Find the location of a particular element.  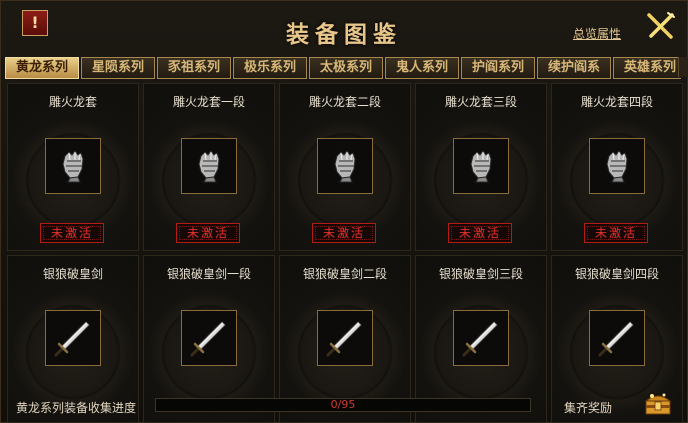

tab-series-4: 太极系列 is located at coordinates (346, 68).